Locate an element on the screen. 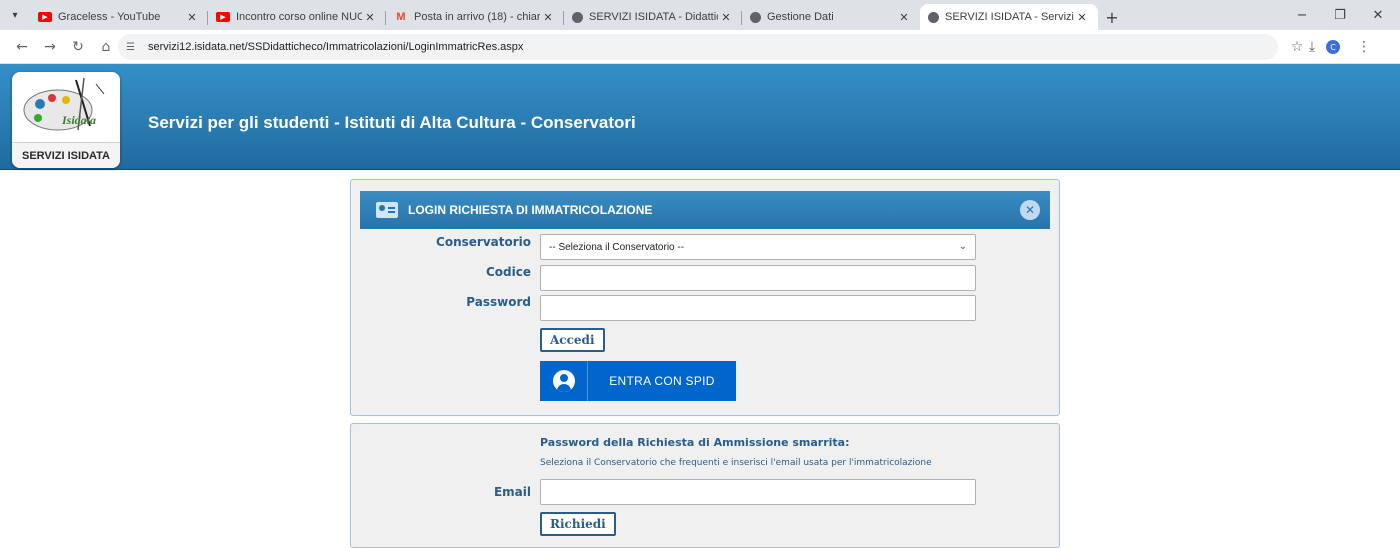 Image resolution: width=1400 pixels, height=548 pixels. login-panel-header: LOGIN RICHIESTA DI IMMATRICOLAZIONE ✕ is located at coordinates (705, 210).